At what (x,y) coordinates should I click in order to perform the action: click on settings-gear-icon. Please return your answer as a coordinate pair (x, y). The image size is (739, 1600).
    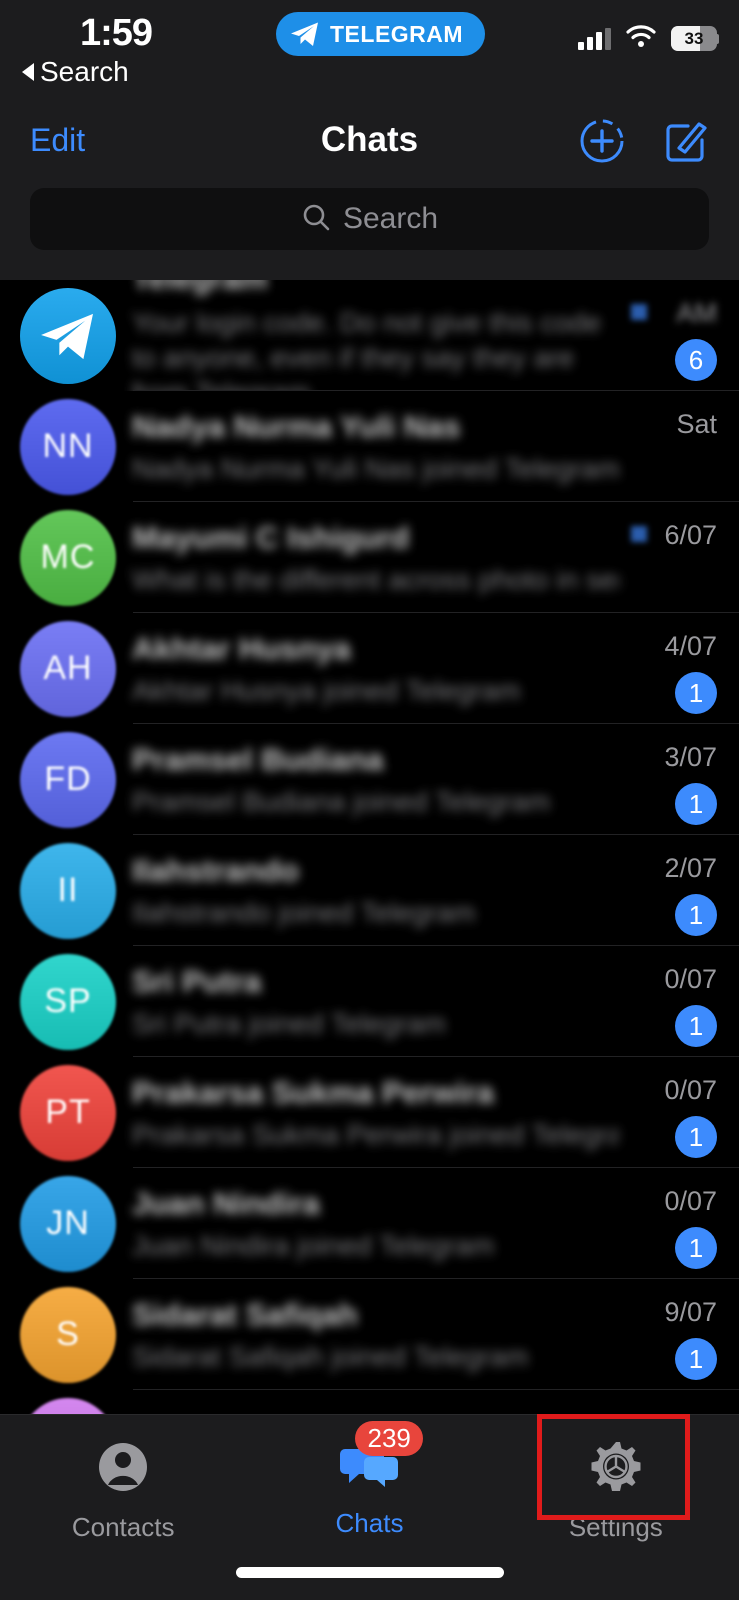
    Looking at the image, I should click on (616, 1469).